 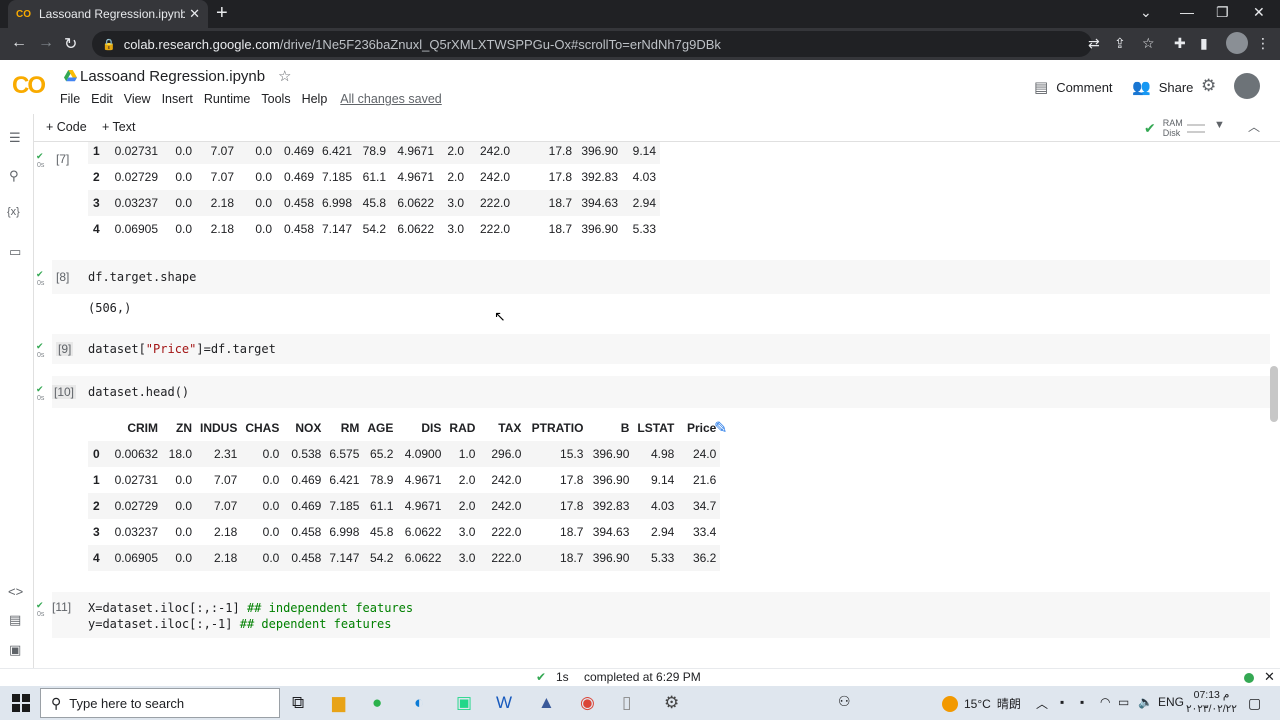 What do you see at coordinates (182, 349) in the screenshot?
I see `cell-code: dataset["Price"]=df.target` at bounding box center [182, 349].